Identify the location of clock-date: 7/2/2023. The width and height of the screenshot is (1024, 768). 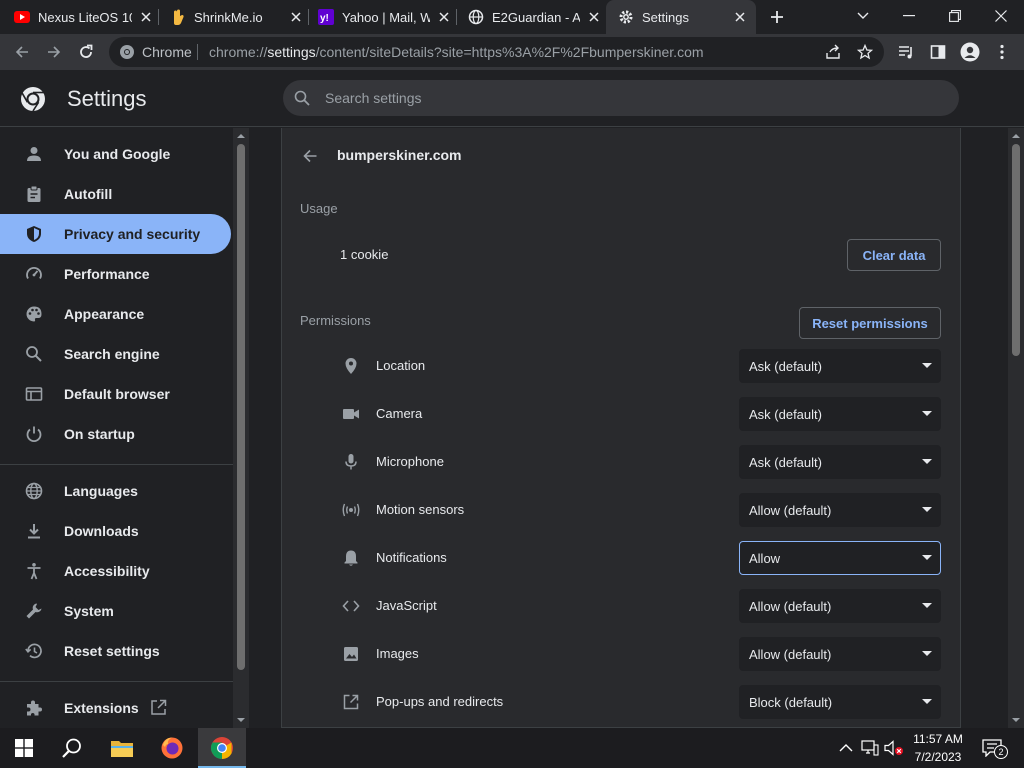
(938, 757).